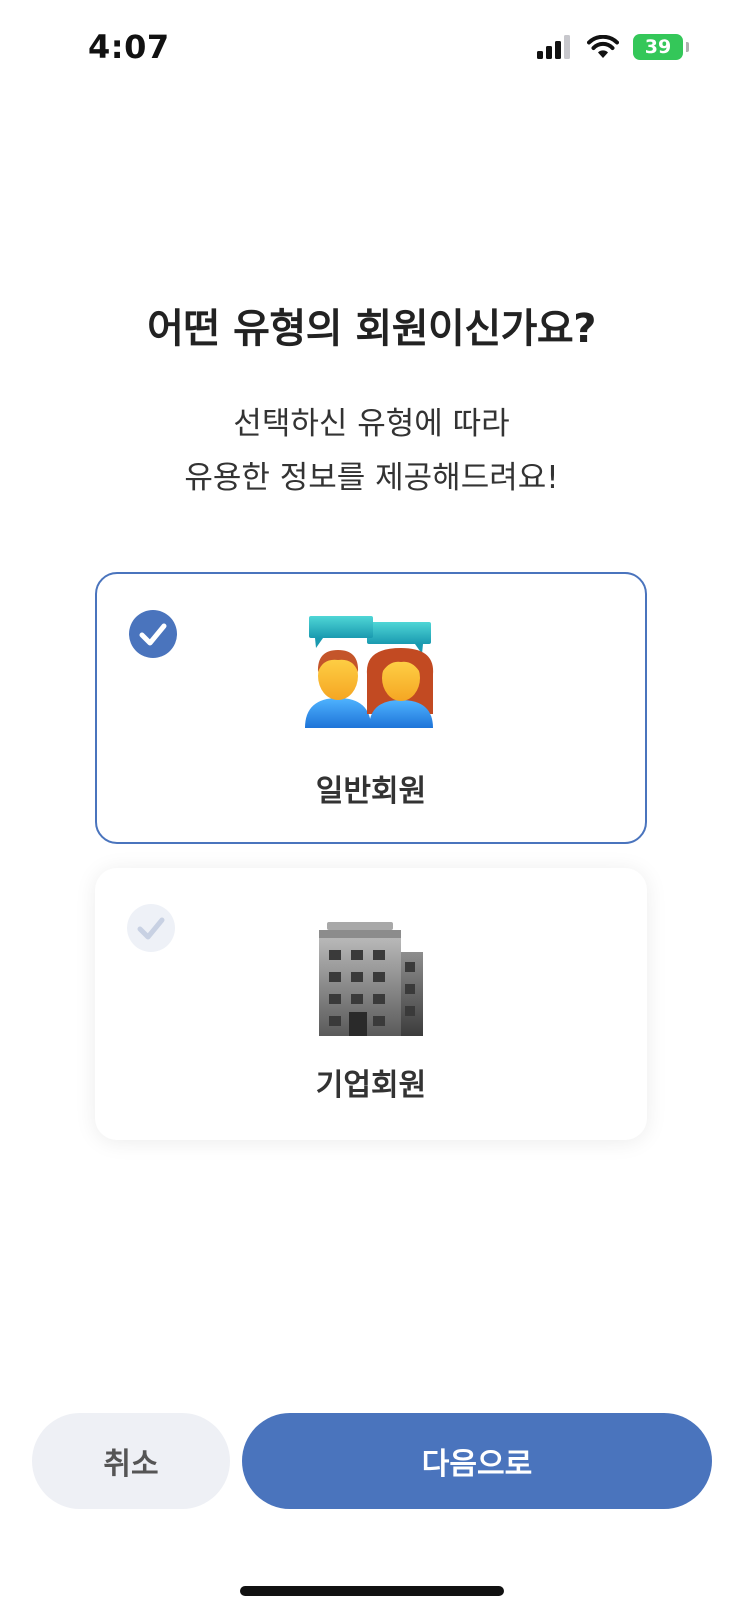 This screenshot has height=1608, width=743. What do you see at coordinates (371, 478) in the screenshot?
I see `subtitle-line-2: 유용한 정보를 제공해드려요!` at bounding box center [371, 478].